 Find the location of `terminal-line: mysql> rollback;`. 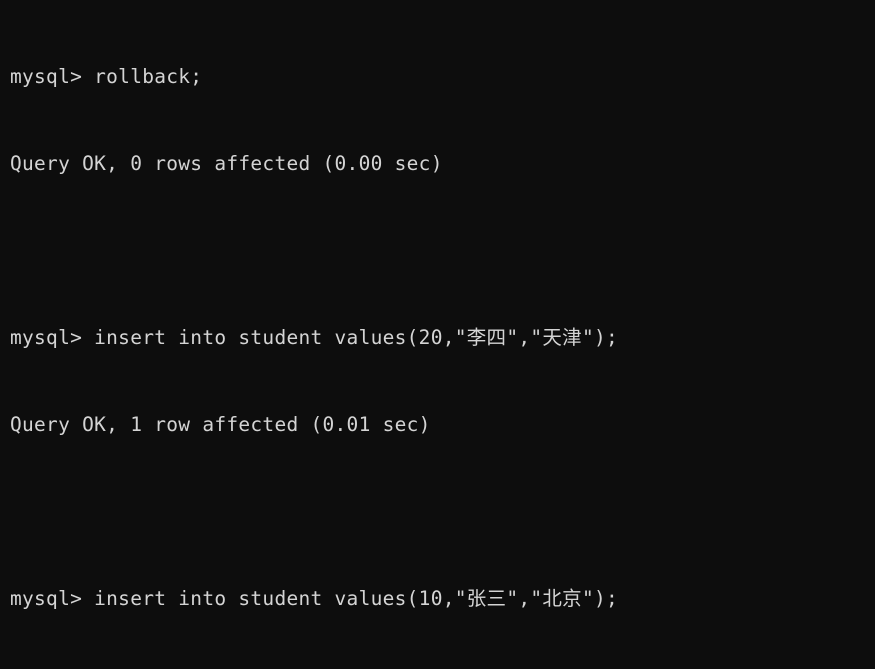

terminal-line: mysql> rollback; is located at coordinates (106, 76).